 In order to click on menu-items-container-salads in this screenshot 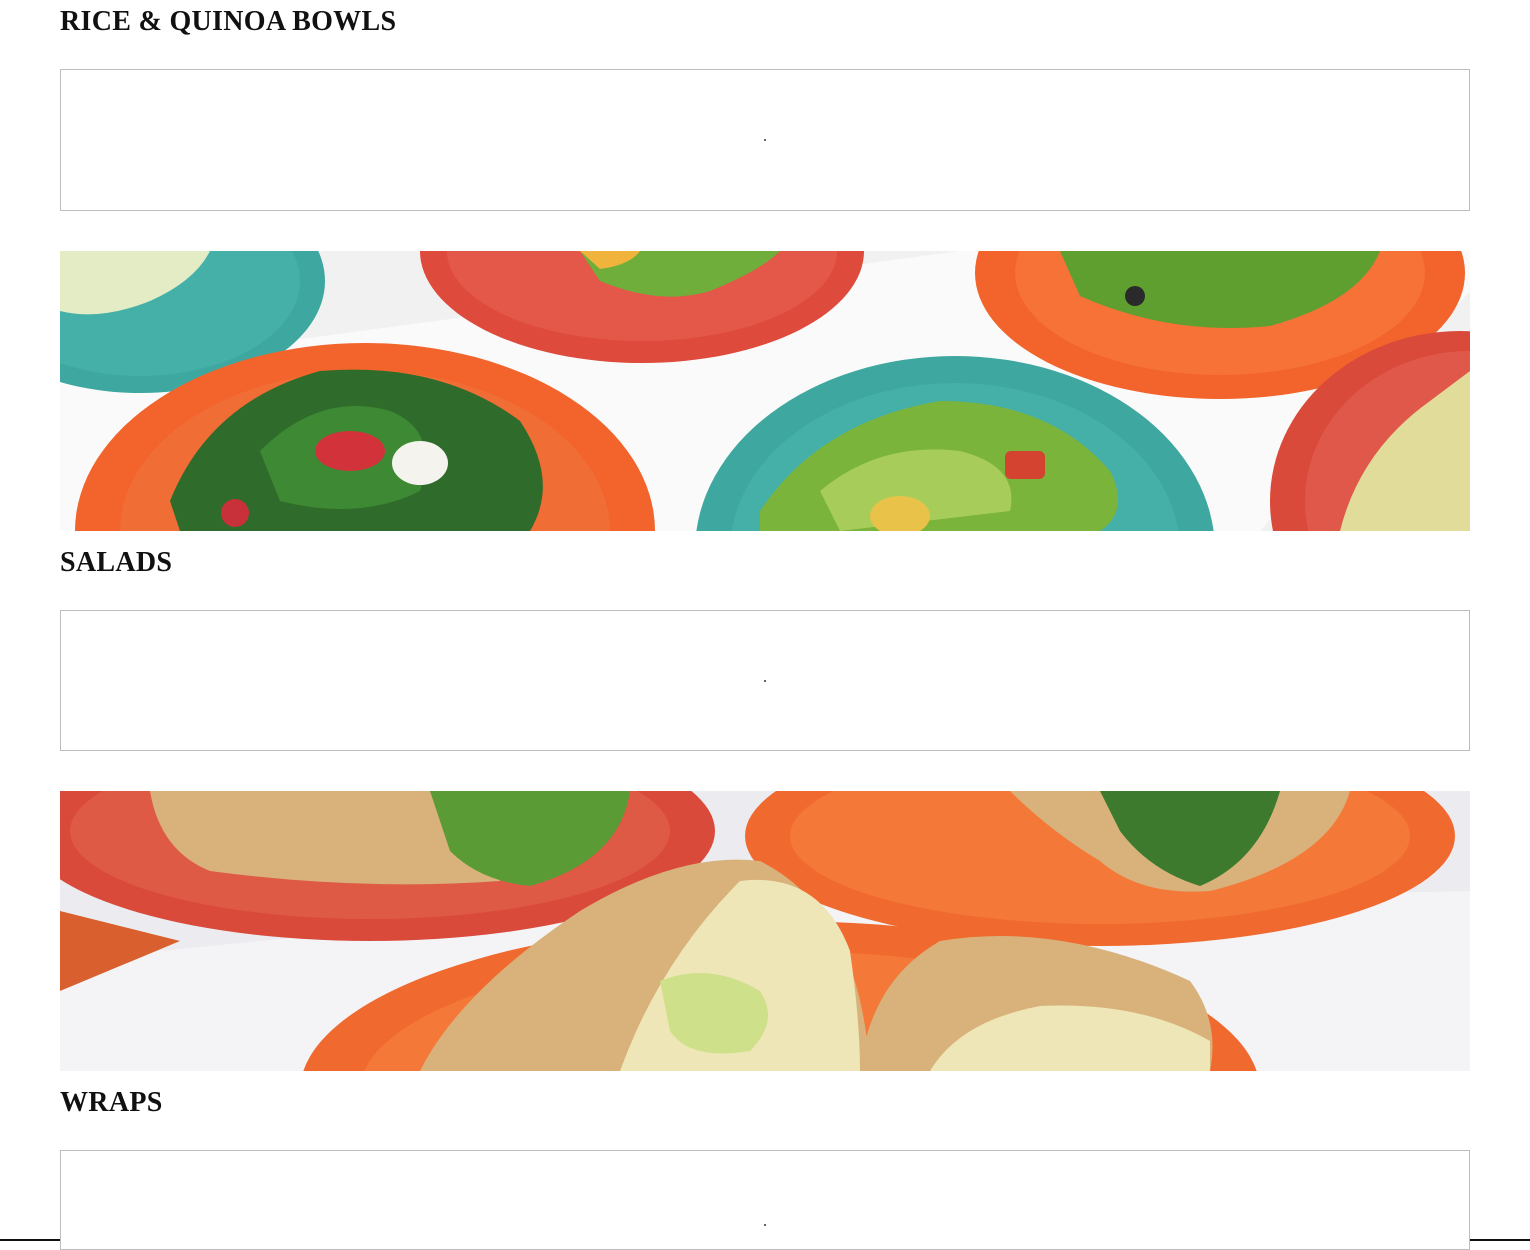, I will do `click(765, 680)`.